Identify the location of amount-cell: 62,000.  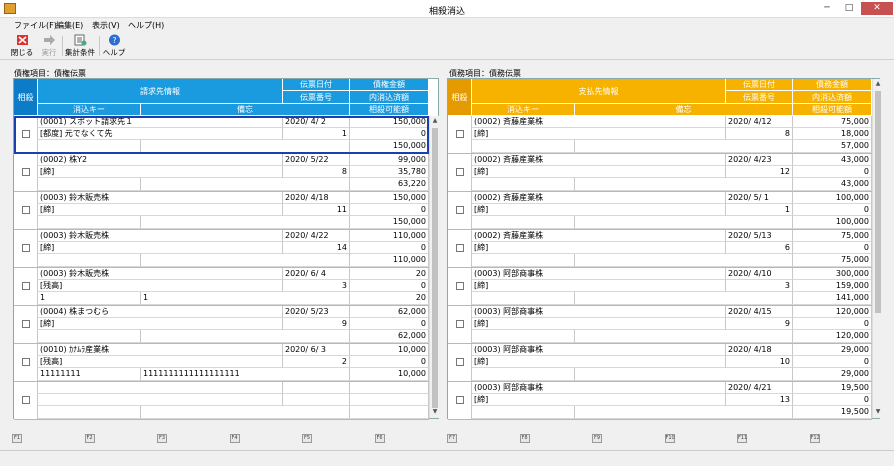
(389, 312).